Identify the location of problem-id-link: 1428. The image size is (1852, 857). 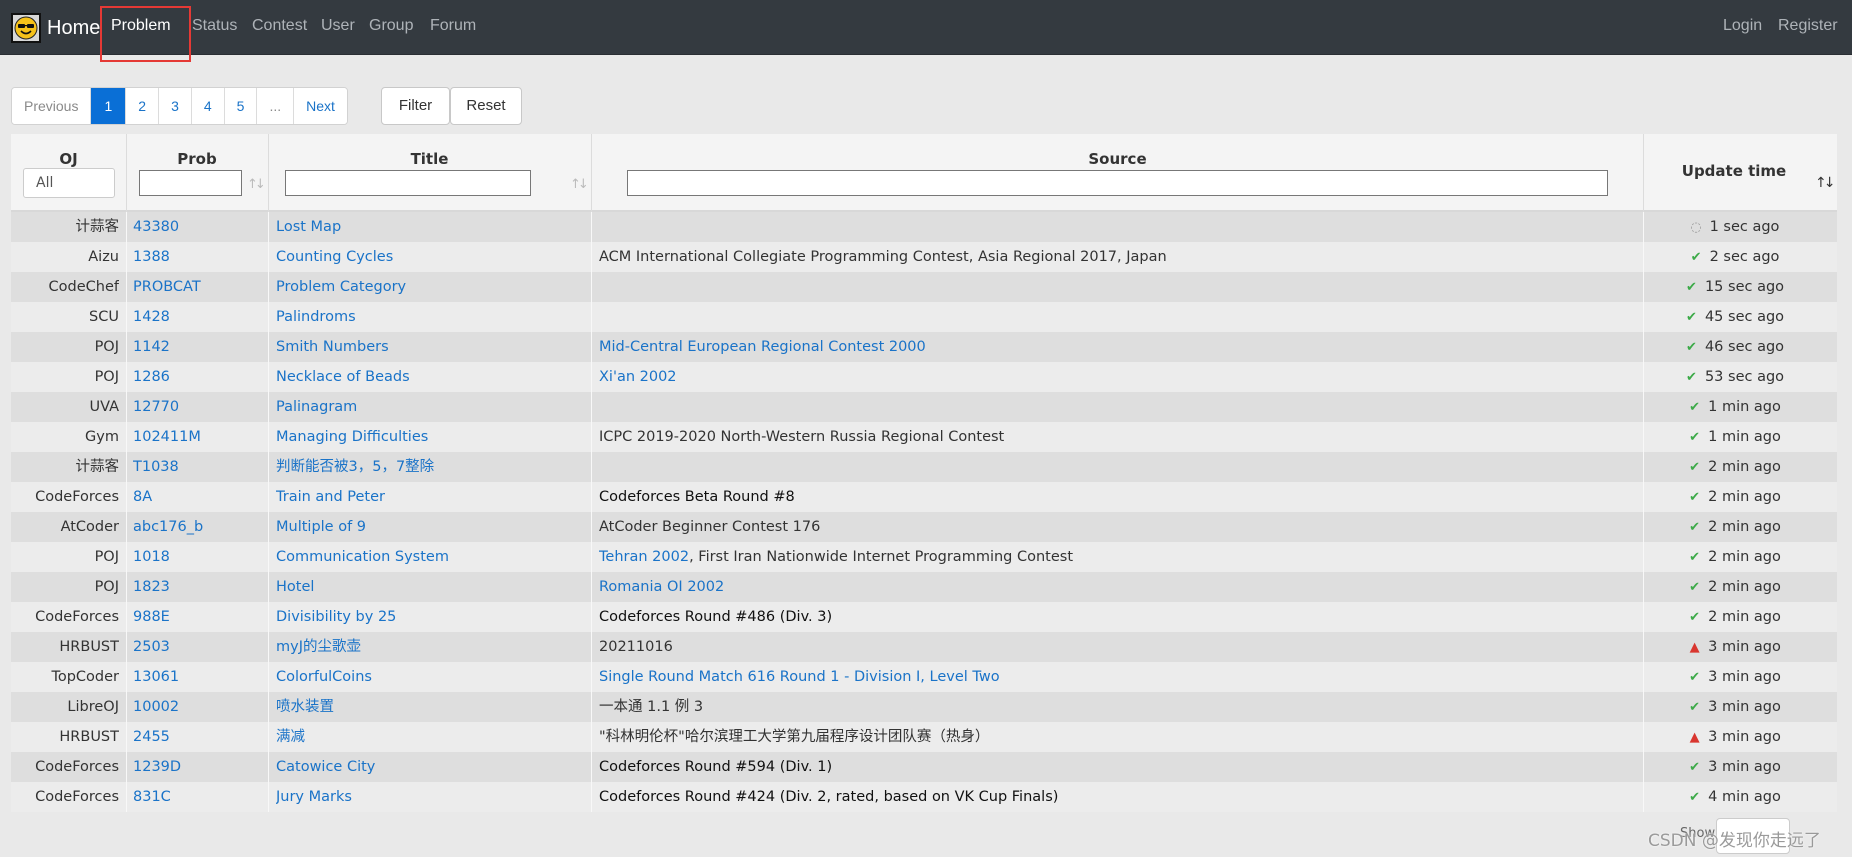
(198, 317).